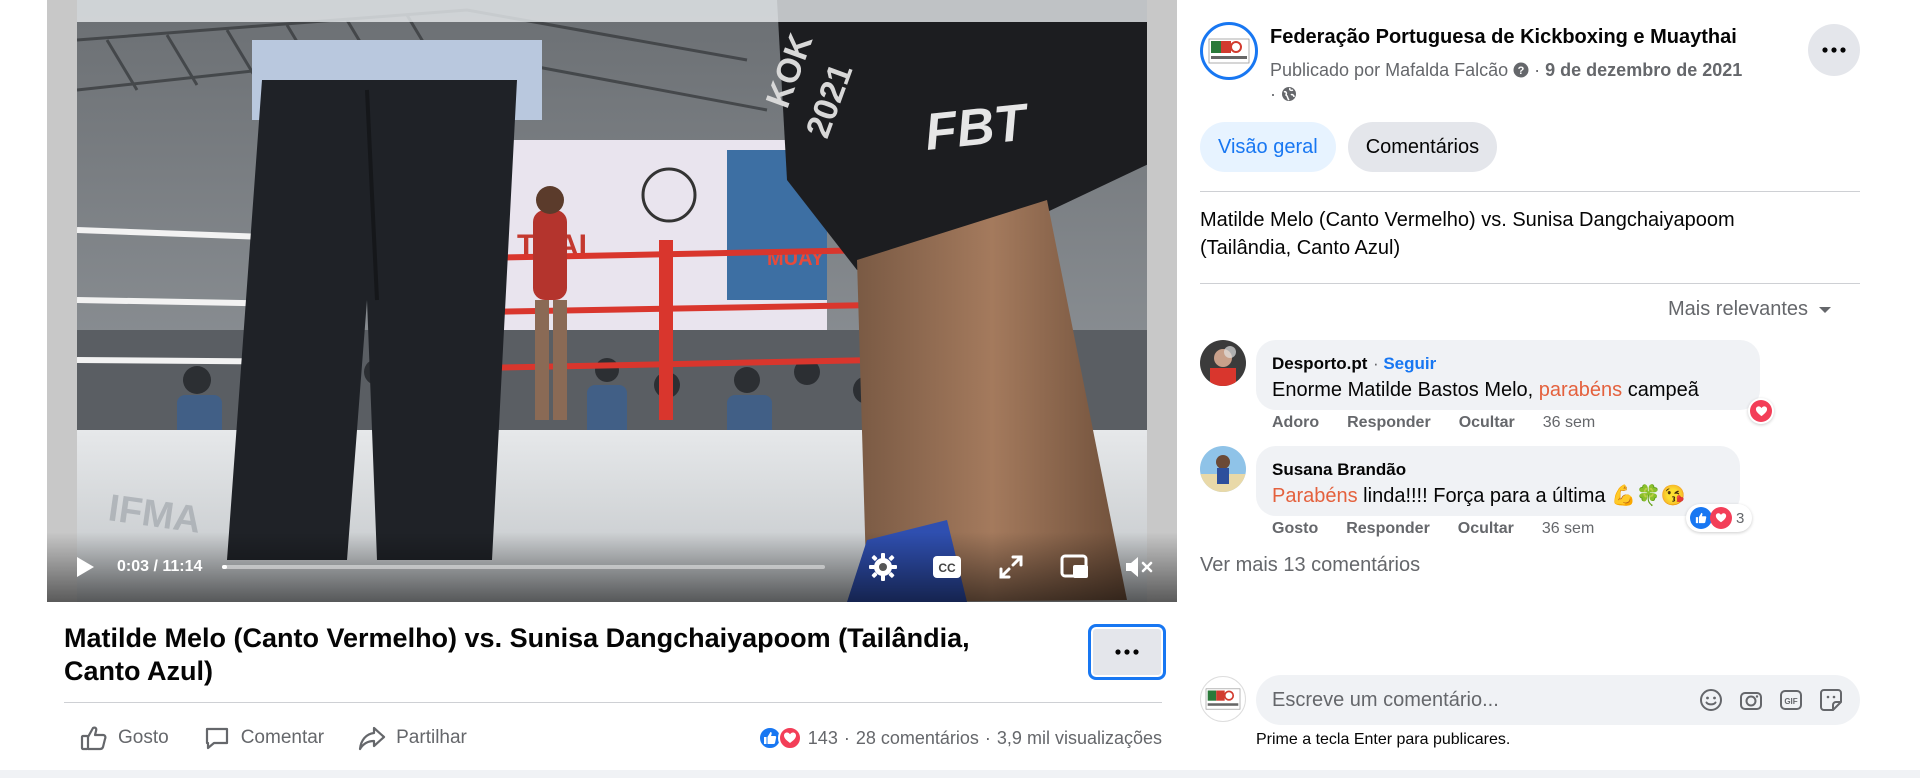 This screenshot has height=778, width=1920. I want to click on page-bottom-edge, so click(960, 774).